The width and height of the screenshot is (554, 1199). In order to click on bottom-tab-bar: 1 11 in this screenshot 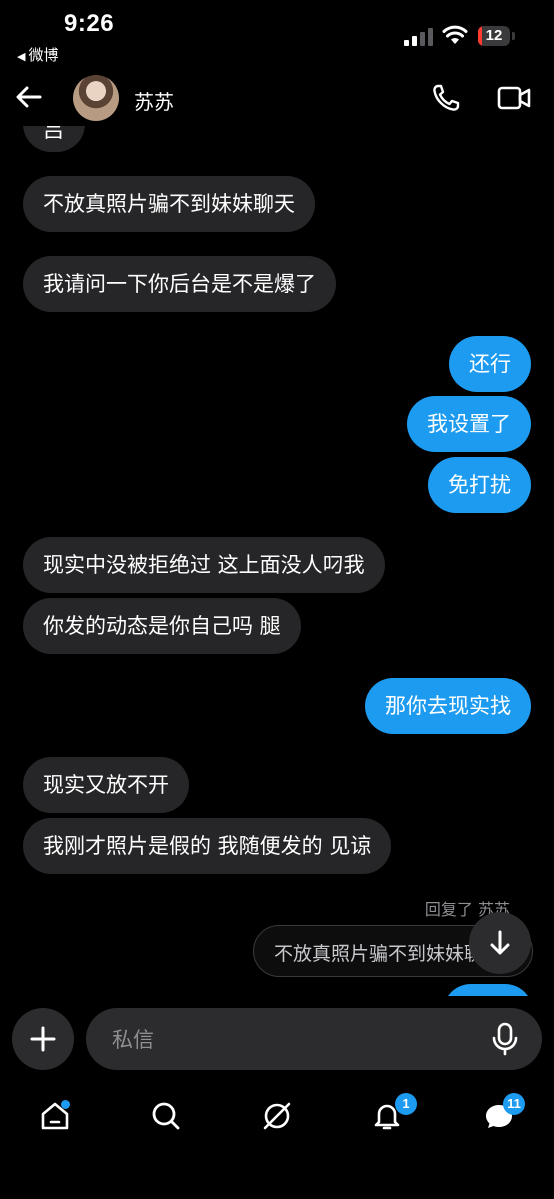, I will do `click(277, 1139)`.